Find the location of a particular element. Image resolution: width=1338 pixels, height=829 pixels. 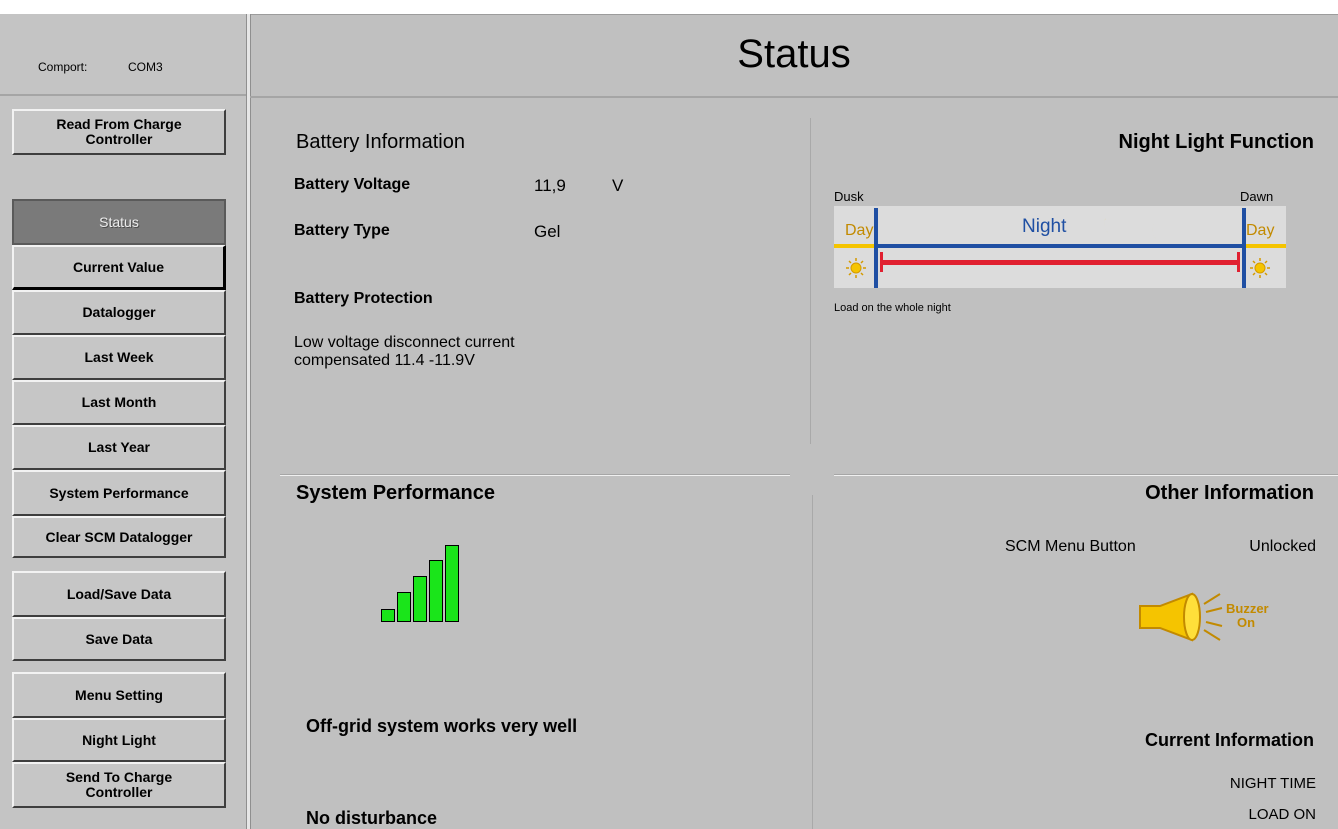

comport-label: Comport: is located at coordinates (63, 67).